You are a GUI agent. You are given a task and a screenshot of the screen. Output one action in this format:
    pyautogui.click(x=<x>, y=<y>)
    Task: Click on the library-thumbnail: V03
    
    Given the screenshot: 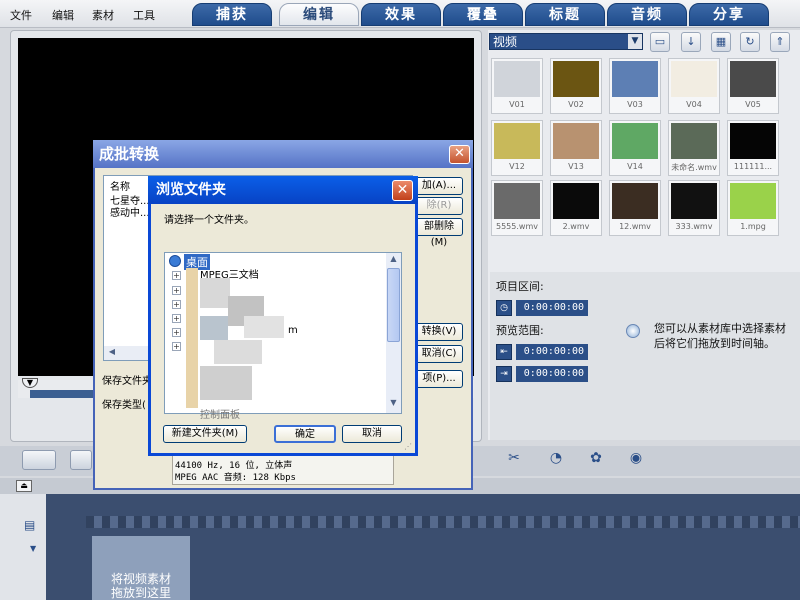 What is the action you would take?
    pyautogui.click(x=635, y=86)
    